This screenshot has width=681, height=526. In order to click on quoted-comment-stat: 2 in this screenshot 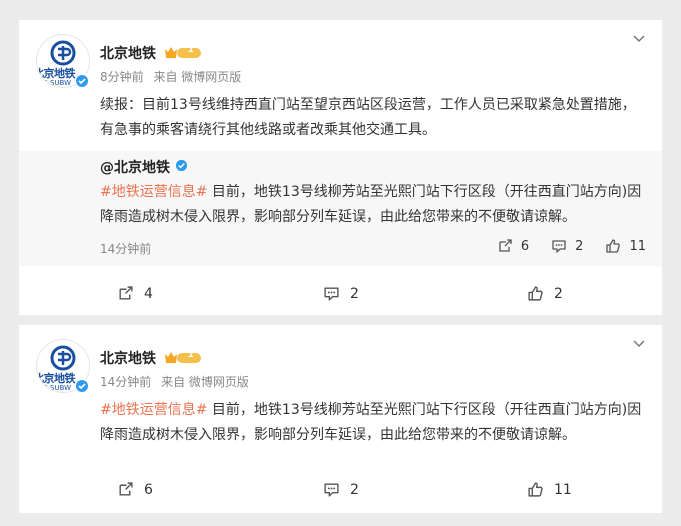, I will do `click(567, 246)`.